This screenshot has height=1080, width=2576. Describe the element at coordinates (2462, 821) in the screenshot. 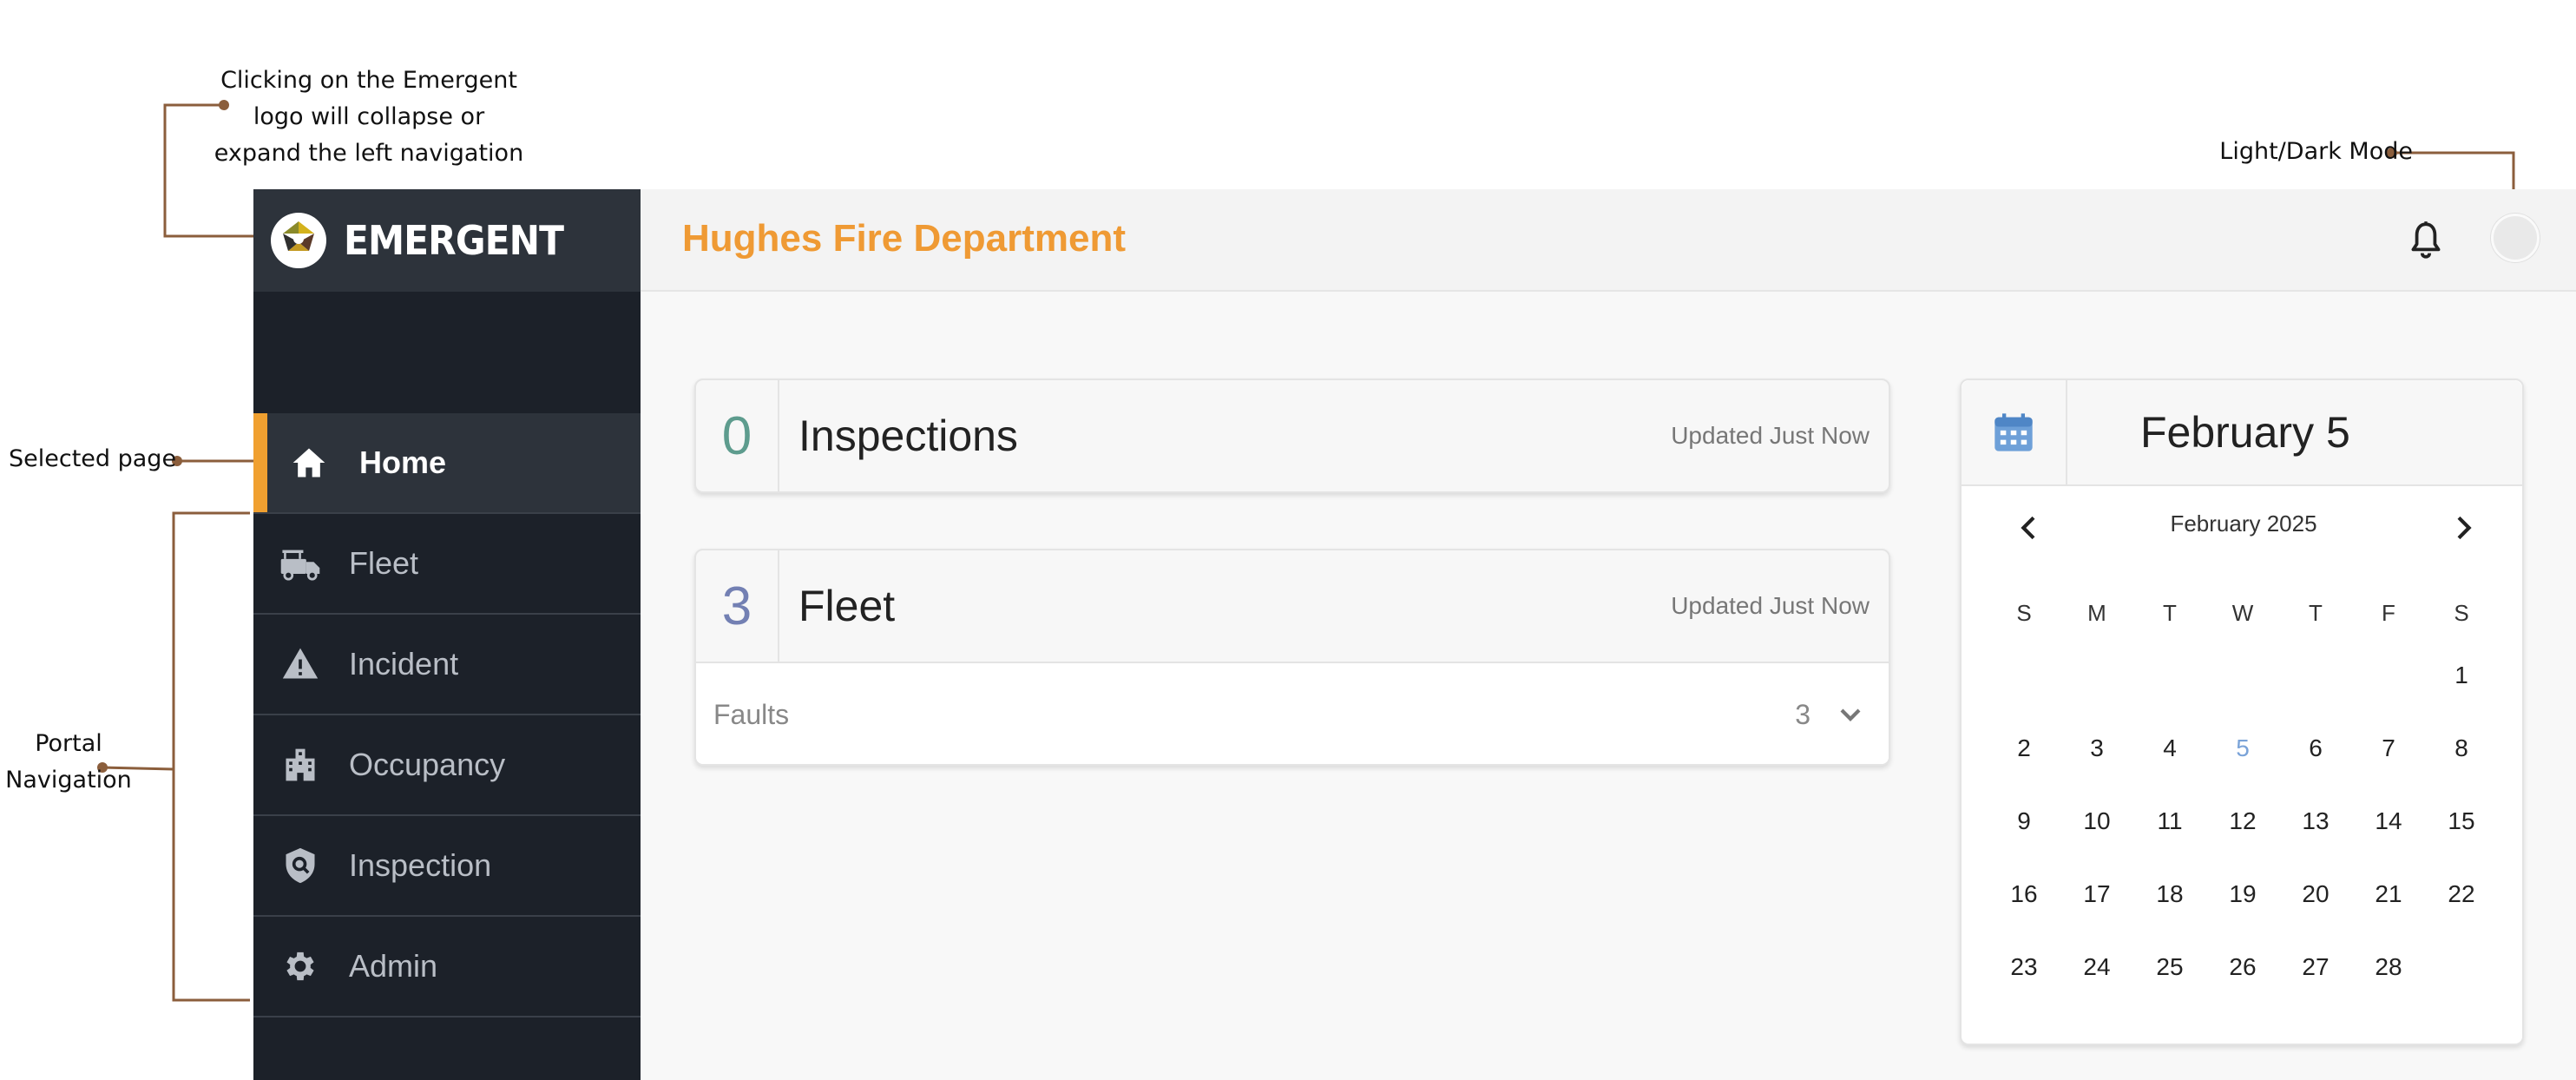

I see `calendar-day: 15` at that location.